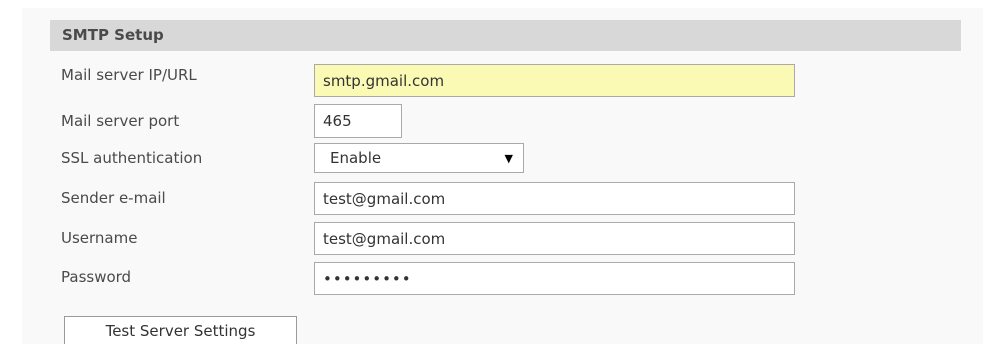  I want to click on ssl-authentication-label: SSL authentication, so click(132, 158).